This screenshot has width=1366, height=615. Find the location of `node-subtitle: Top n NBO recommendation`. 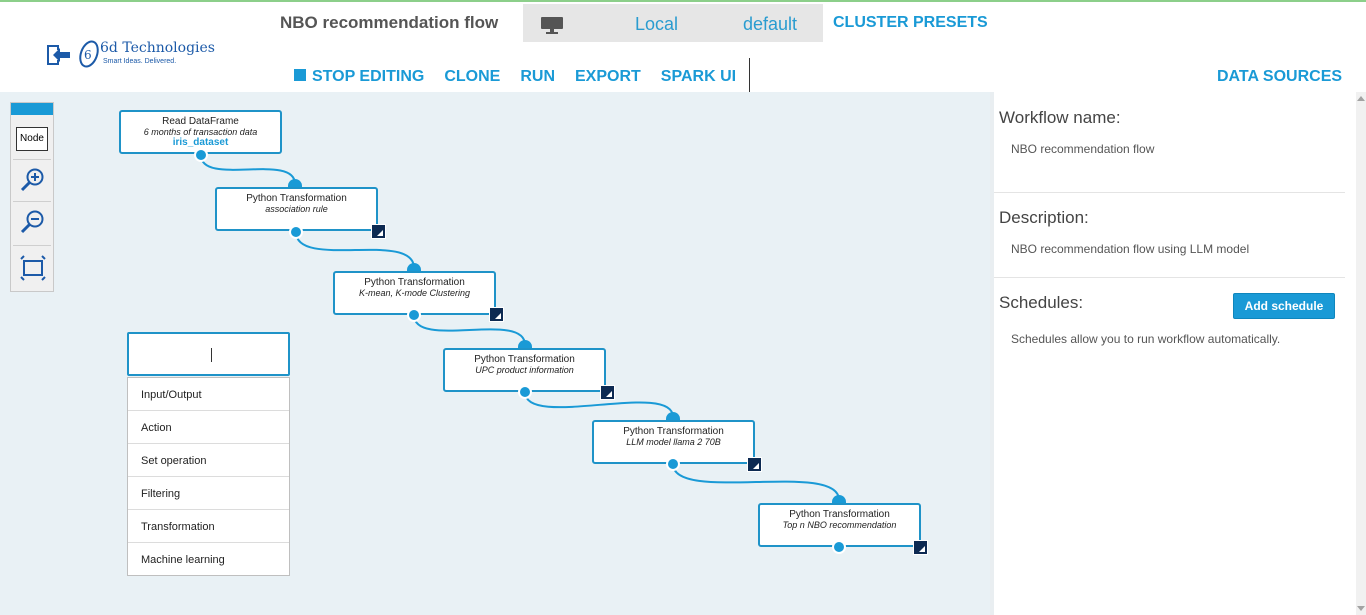

node-subtitle: Top n NBO recommendation is located at coordinates (839, 525).